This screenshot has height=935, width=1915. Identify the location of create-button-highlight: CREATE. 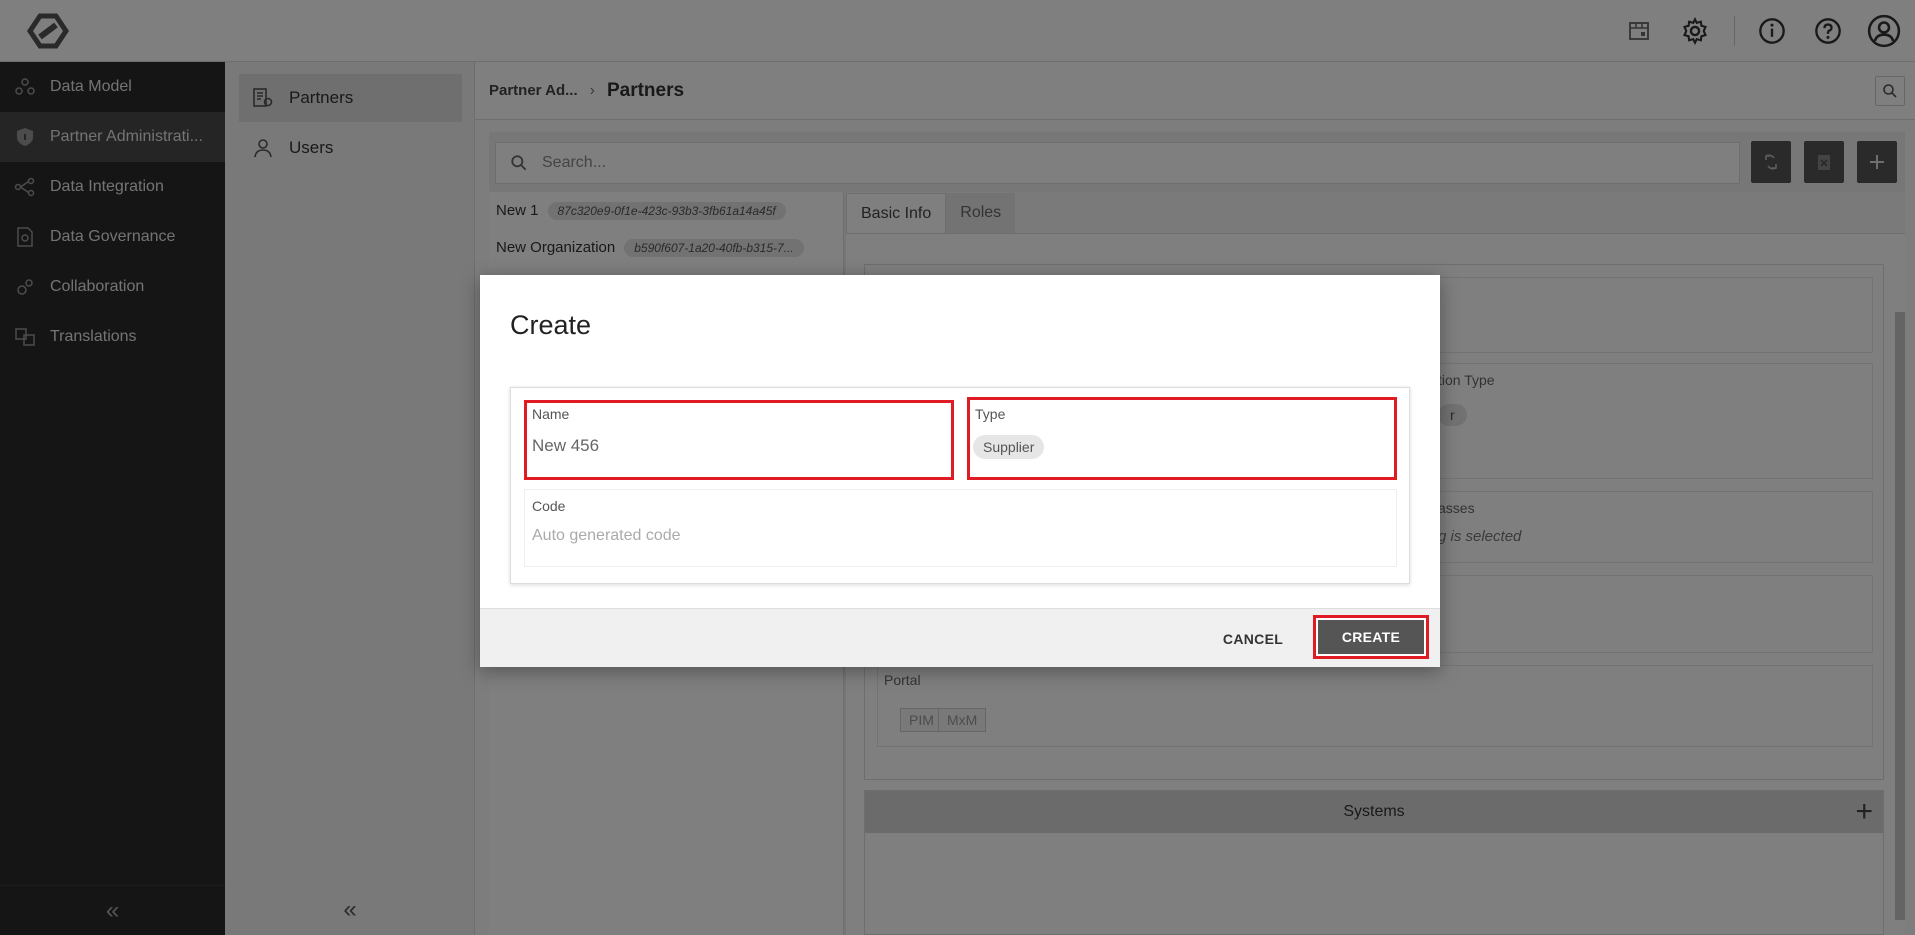
(1371, 637).